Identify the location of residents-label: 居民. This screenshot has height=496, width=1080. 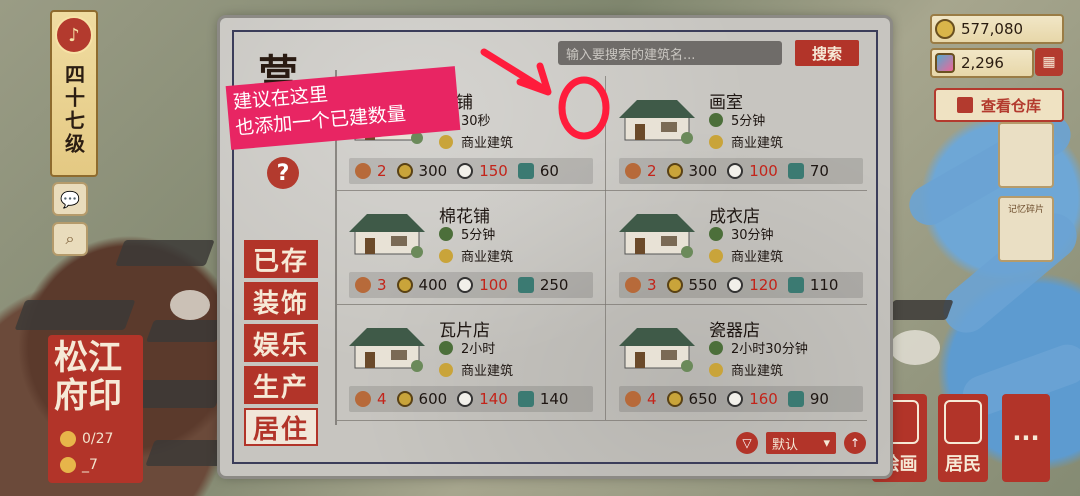
(963, 464).